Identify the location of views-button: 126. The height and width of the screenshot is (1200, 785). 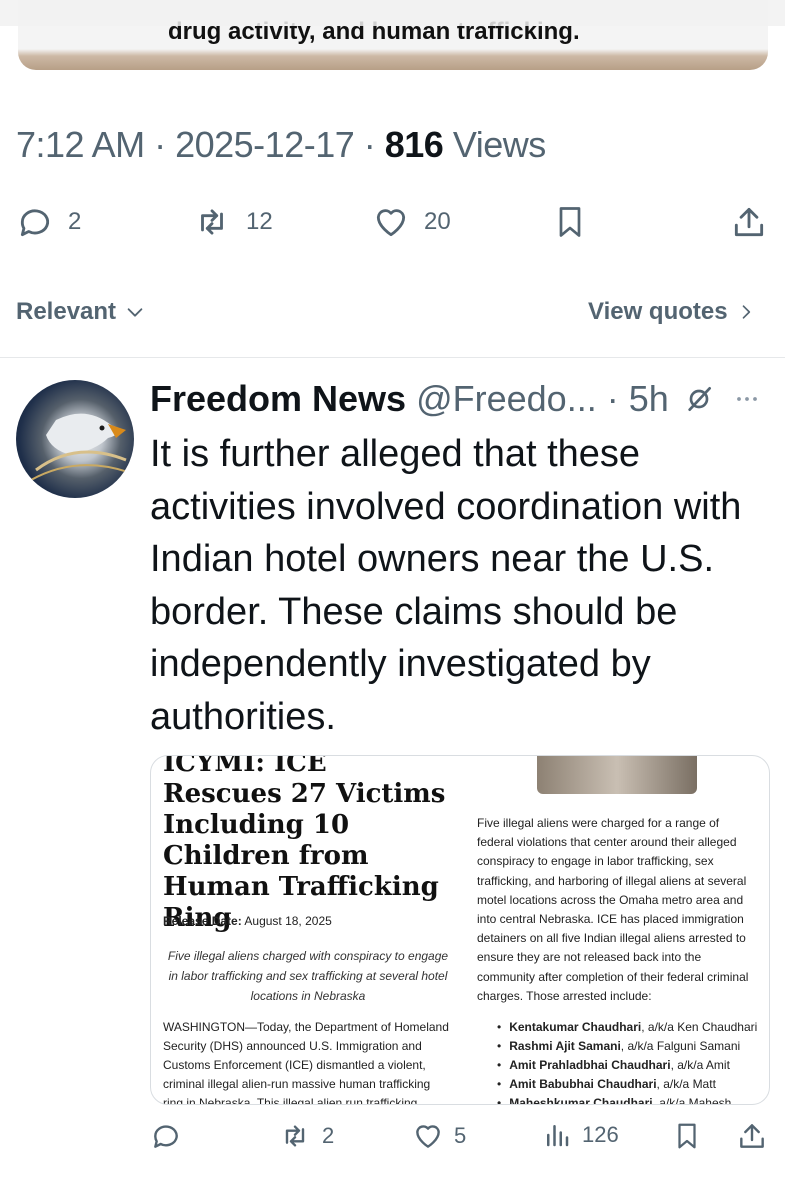
(580, 1135).